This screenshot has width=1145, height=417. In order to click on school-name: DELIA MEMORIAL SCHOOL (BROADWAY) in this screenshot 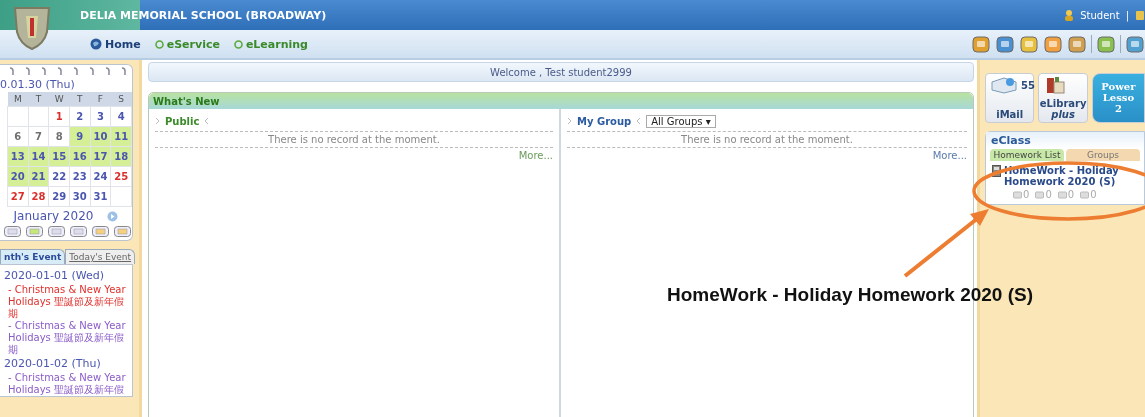, I will do `click(203, 15)`.